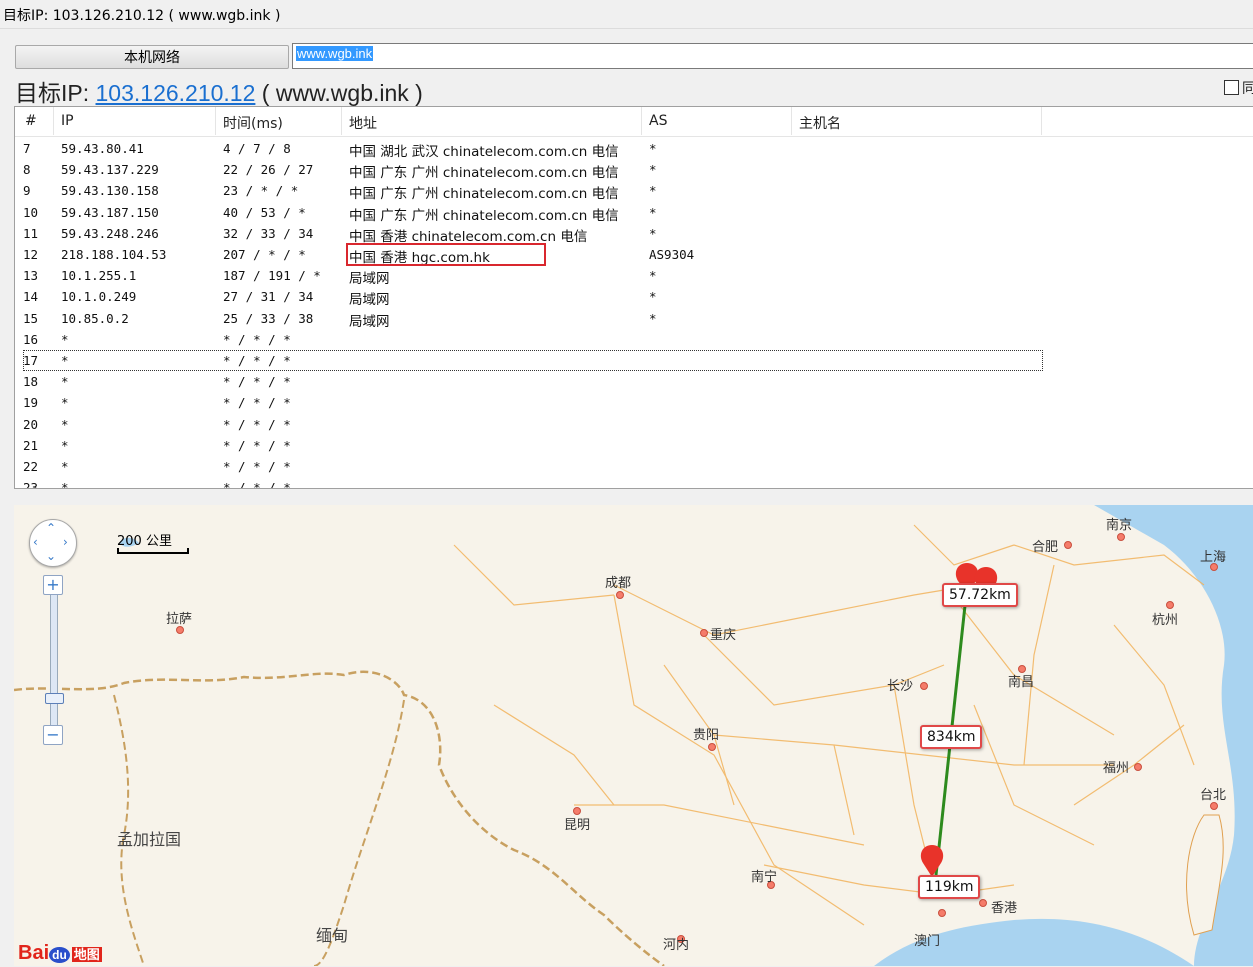  Describe the element at coordinates (1165, 620) in the screenshot. I see `city-label: 杭州` at that location.